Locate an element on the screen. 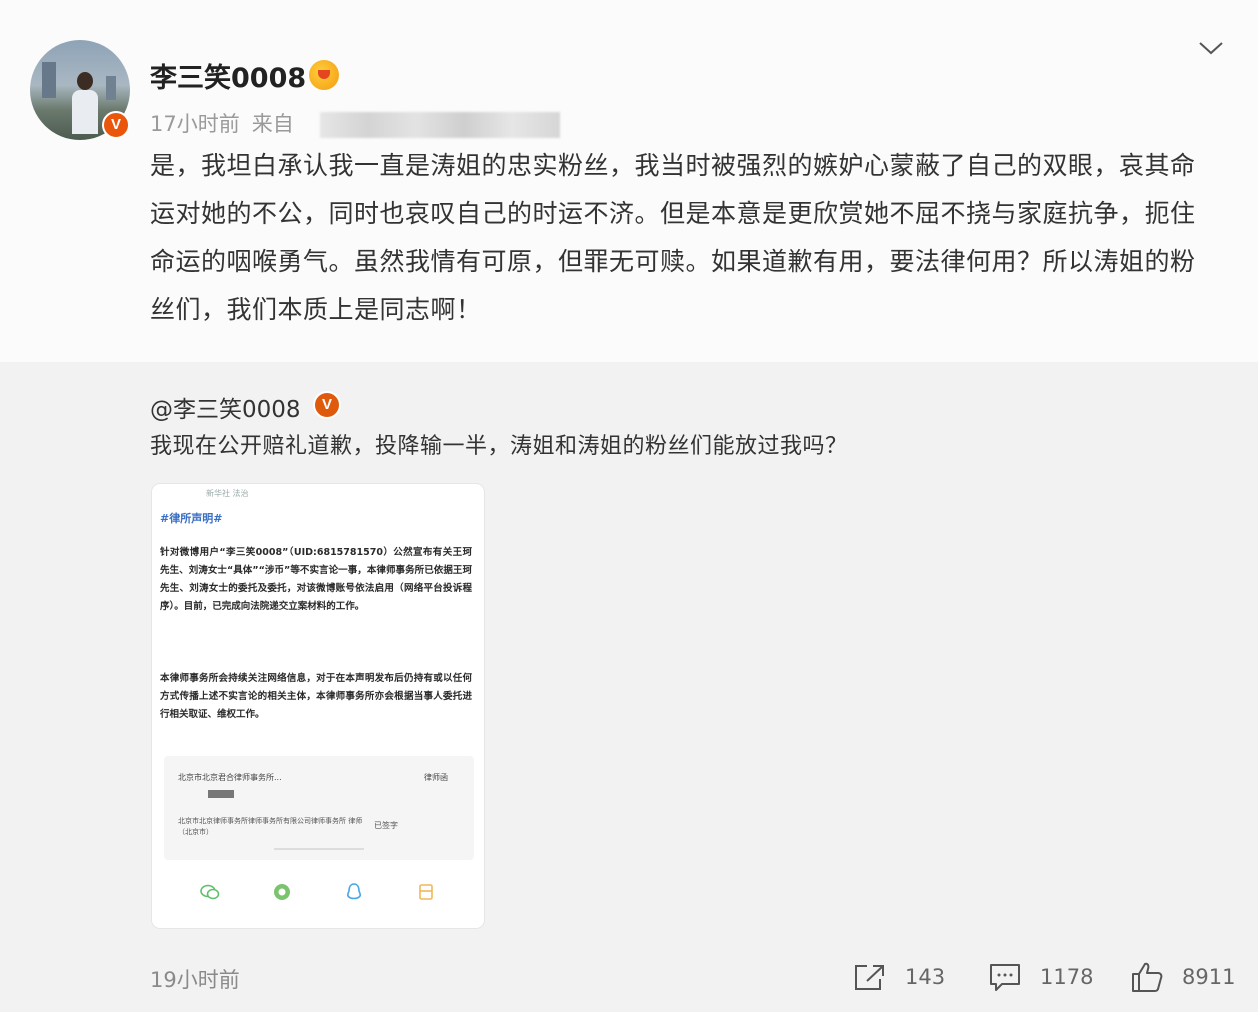 This screenshot has width=1258, height=1012. like-count: 8911 is located at coordinates (1209, 977).